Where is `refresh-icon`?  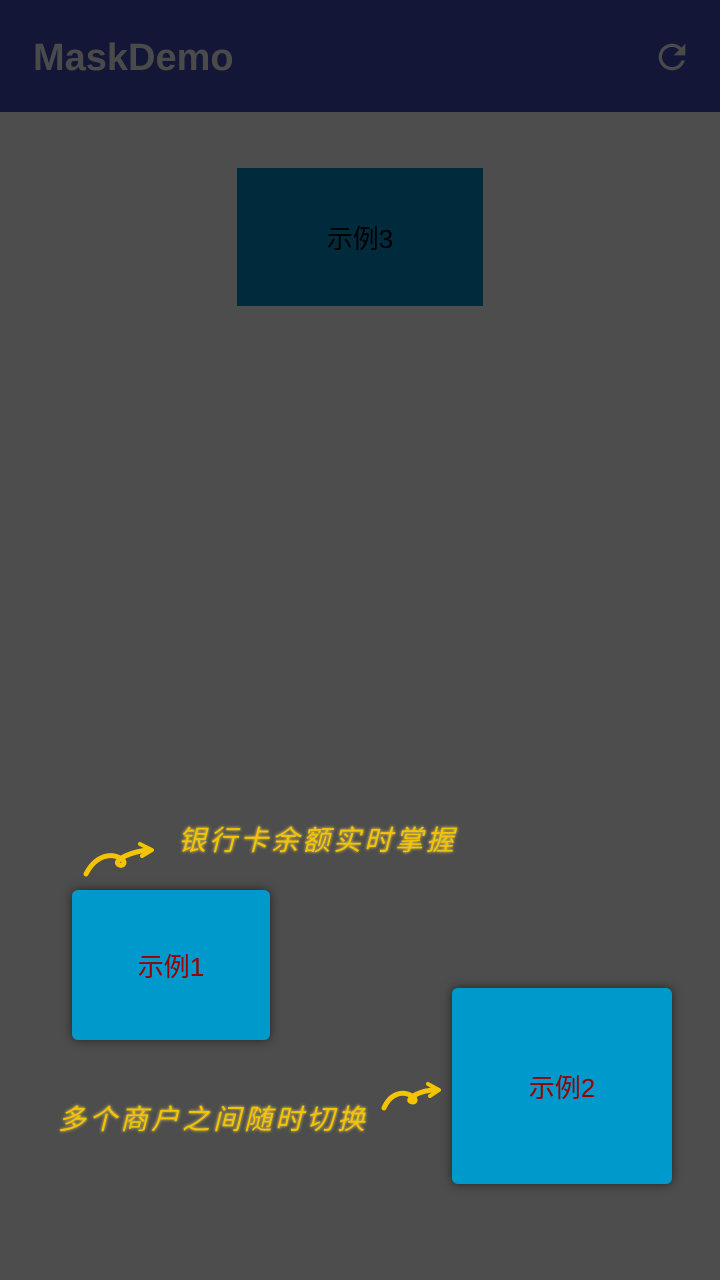
refresh-icon is located at coordinates (672, 57).